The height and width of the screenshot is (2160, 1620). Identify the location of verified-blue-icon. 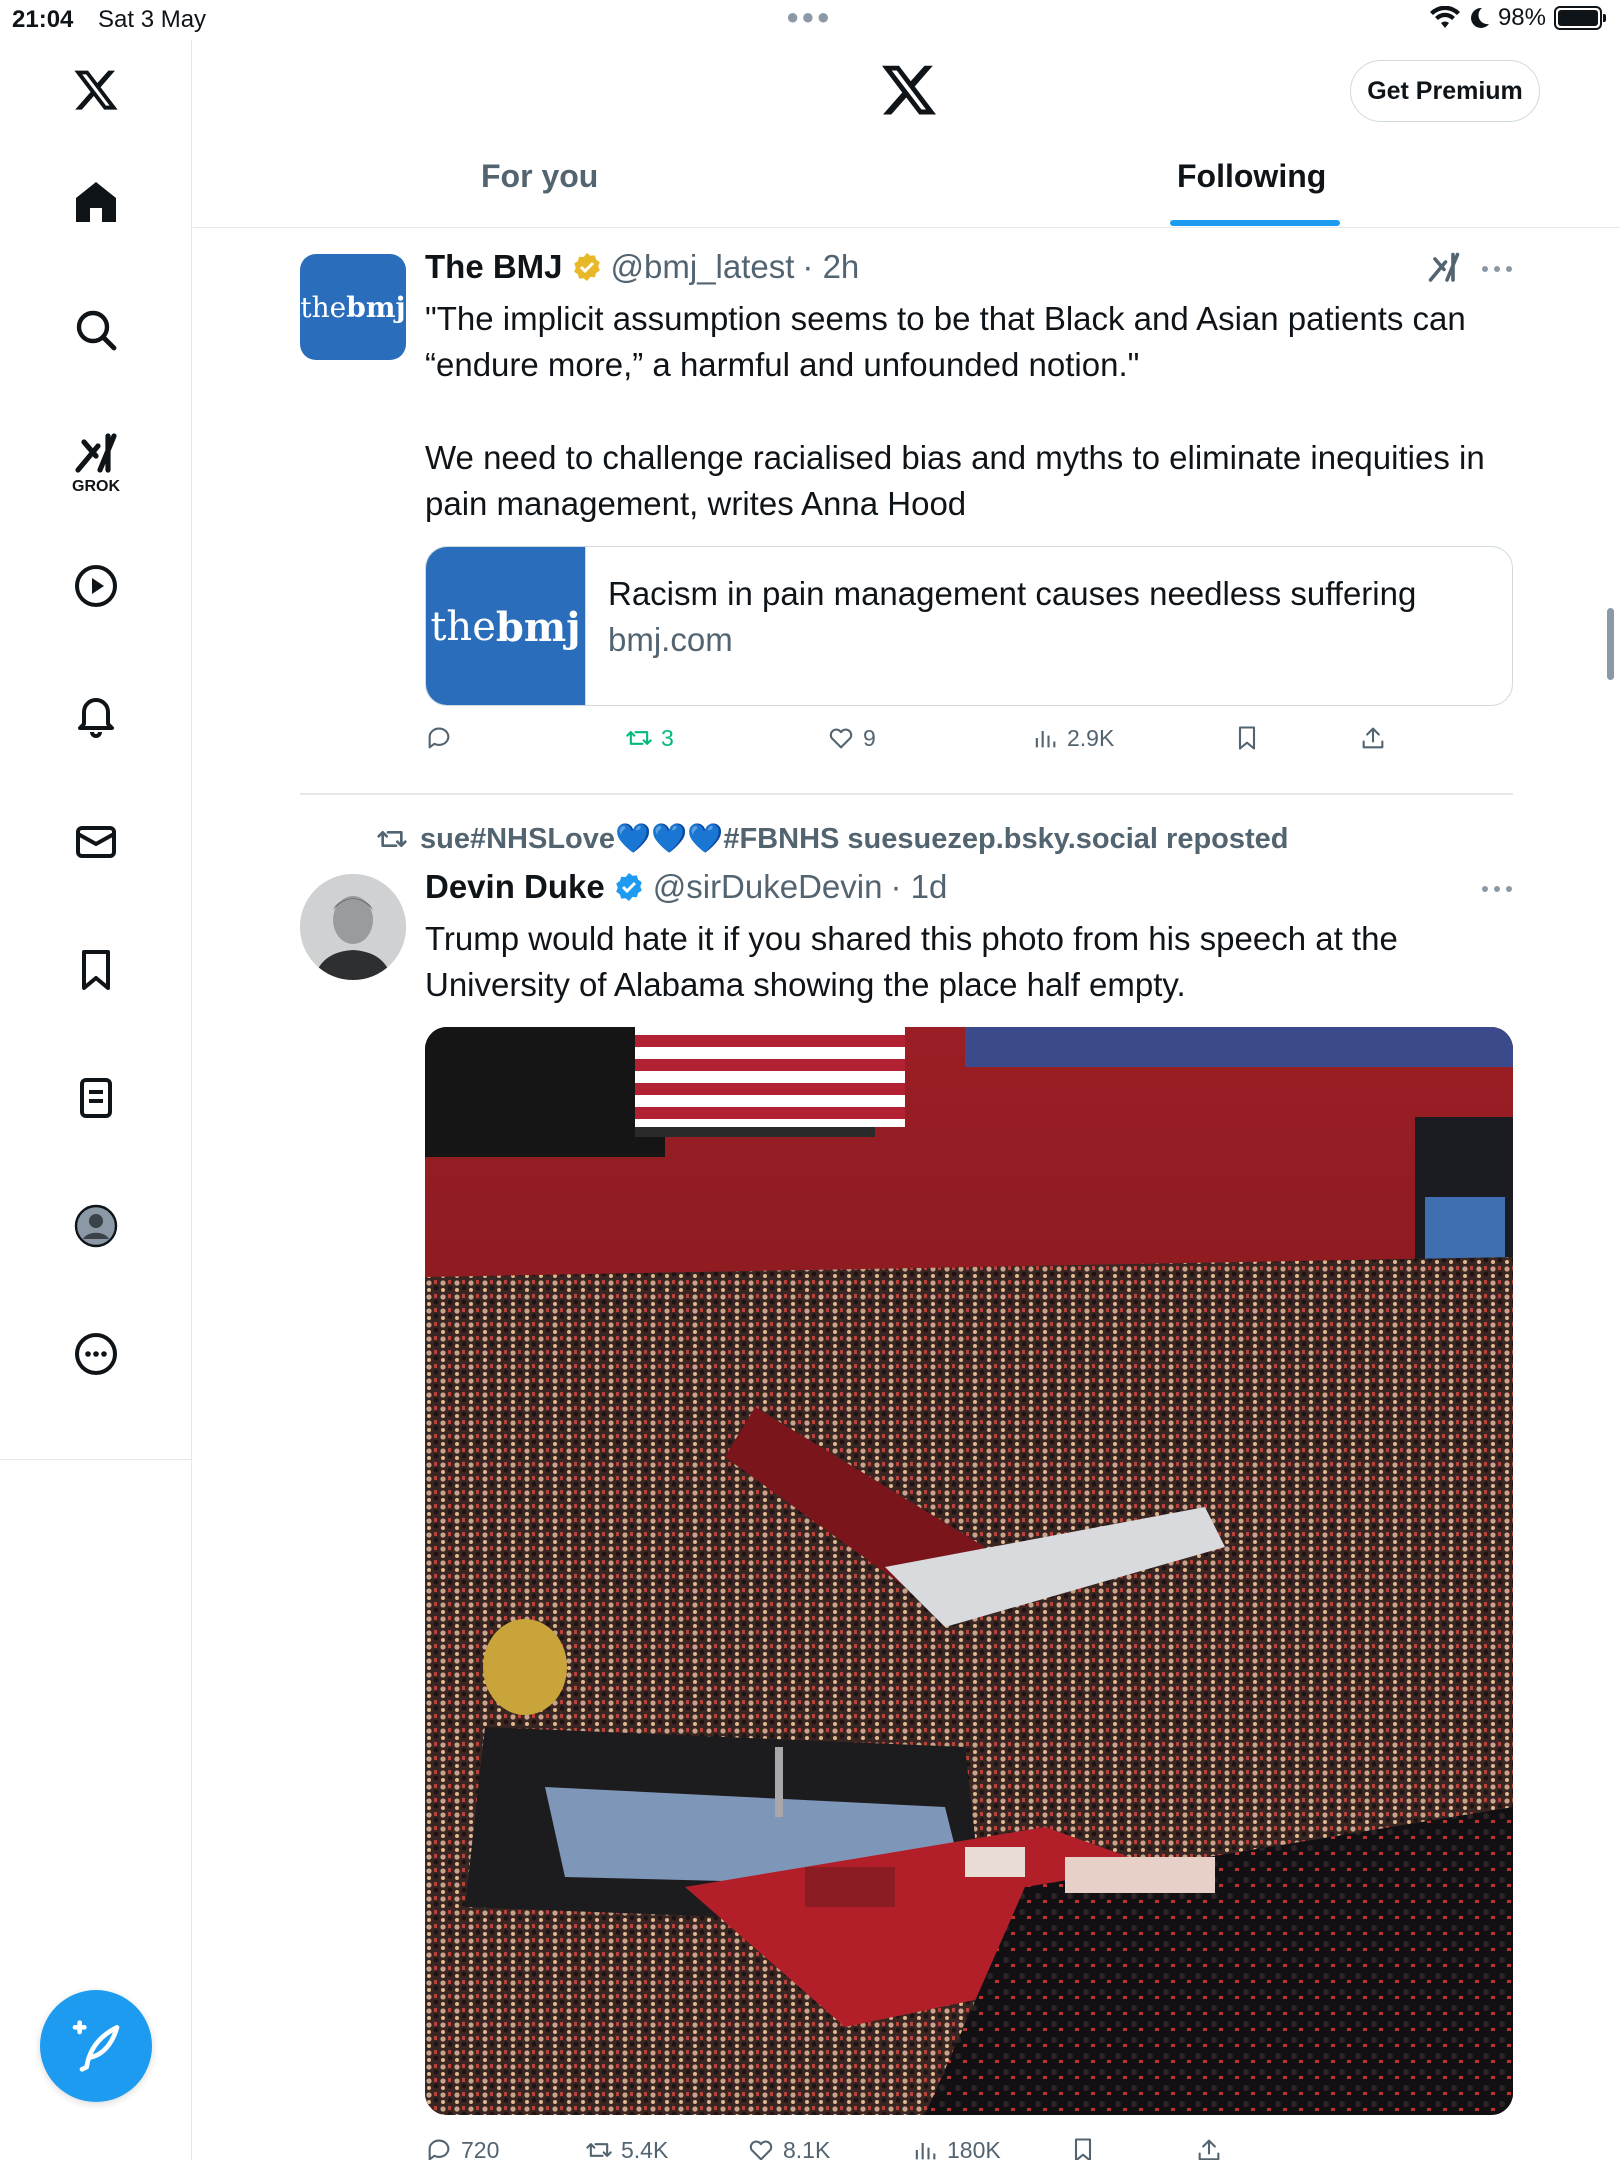
(629, 887).